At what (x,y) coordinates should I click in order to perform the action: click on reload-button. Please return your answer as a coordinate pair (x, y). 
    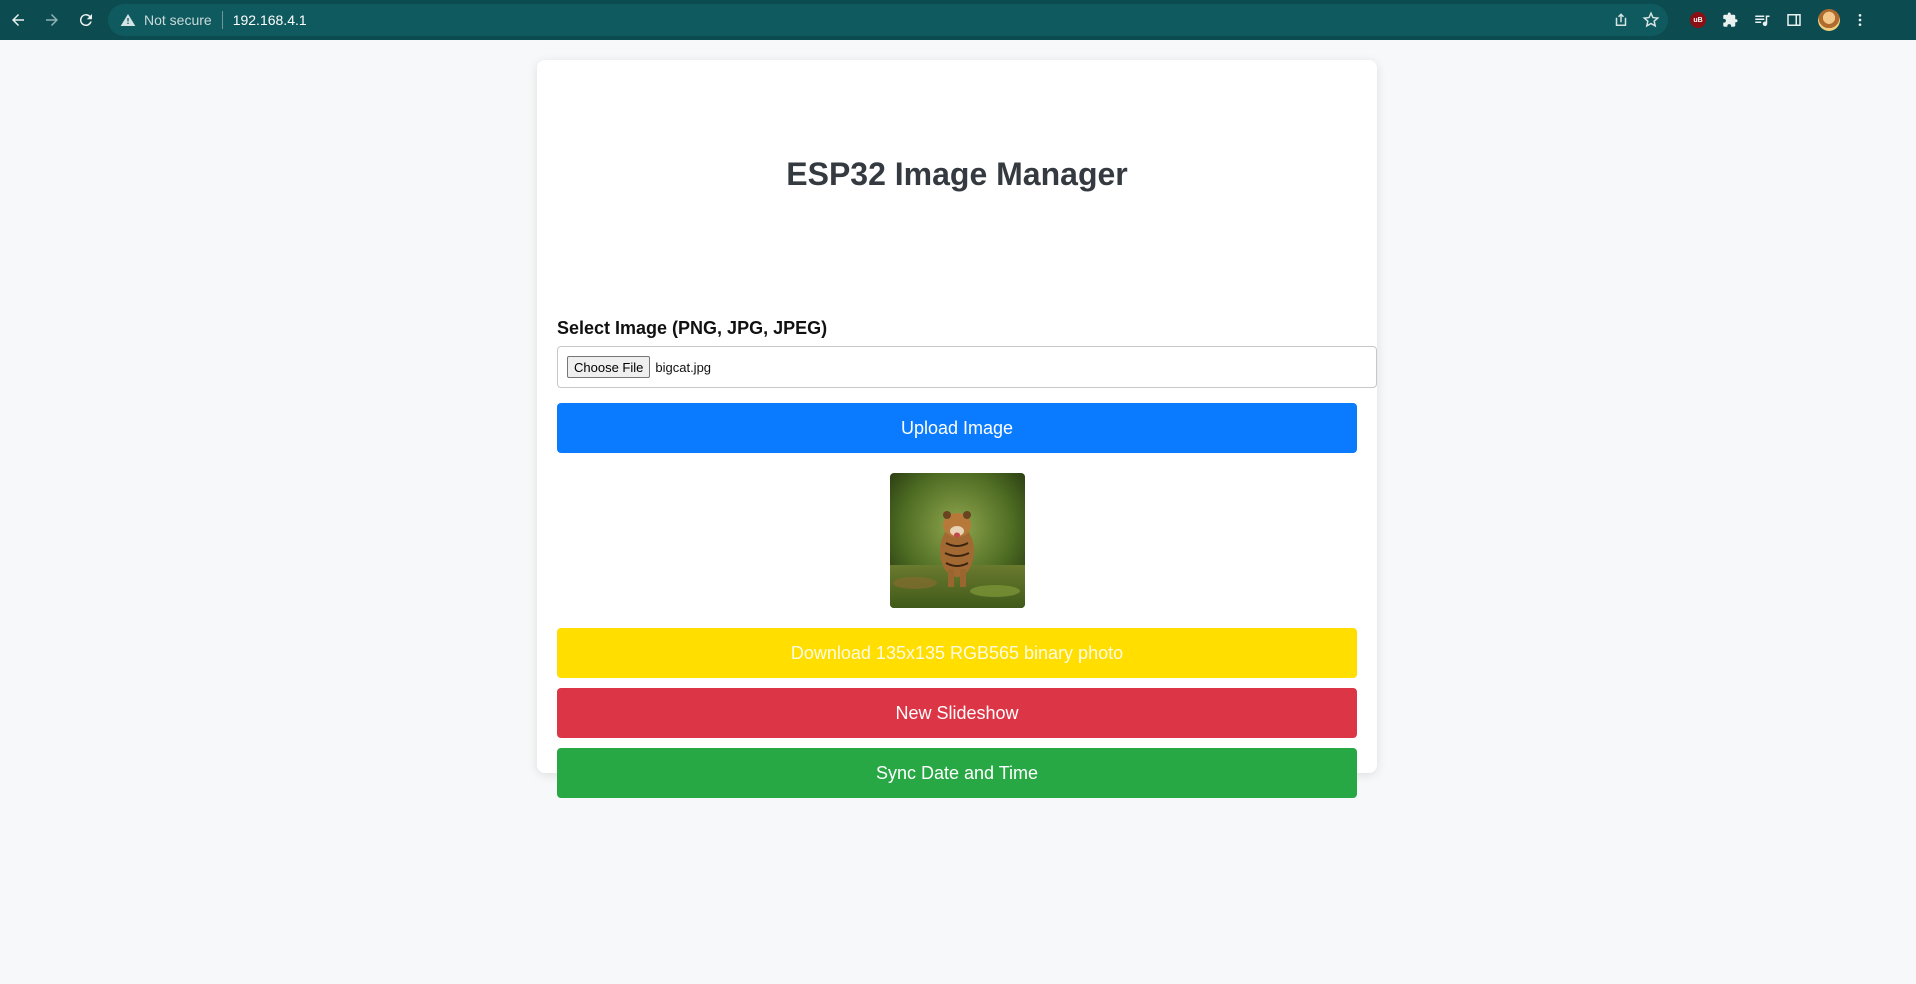
    Looking at the image, I should click on (86, 20).